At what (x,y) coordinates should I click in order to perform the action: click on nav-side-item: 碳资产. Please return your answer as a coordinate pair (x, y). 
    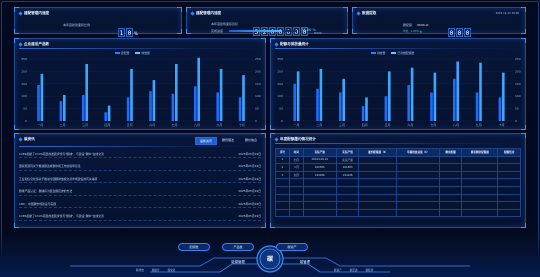
    Looking at the image, I should click on (338, 270).